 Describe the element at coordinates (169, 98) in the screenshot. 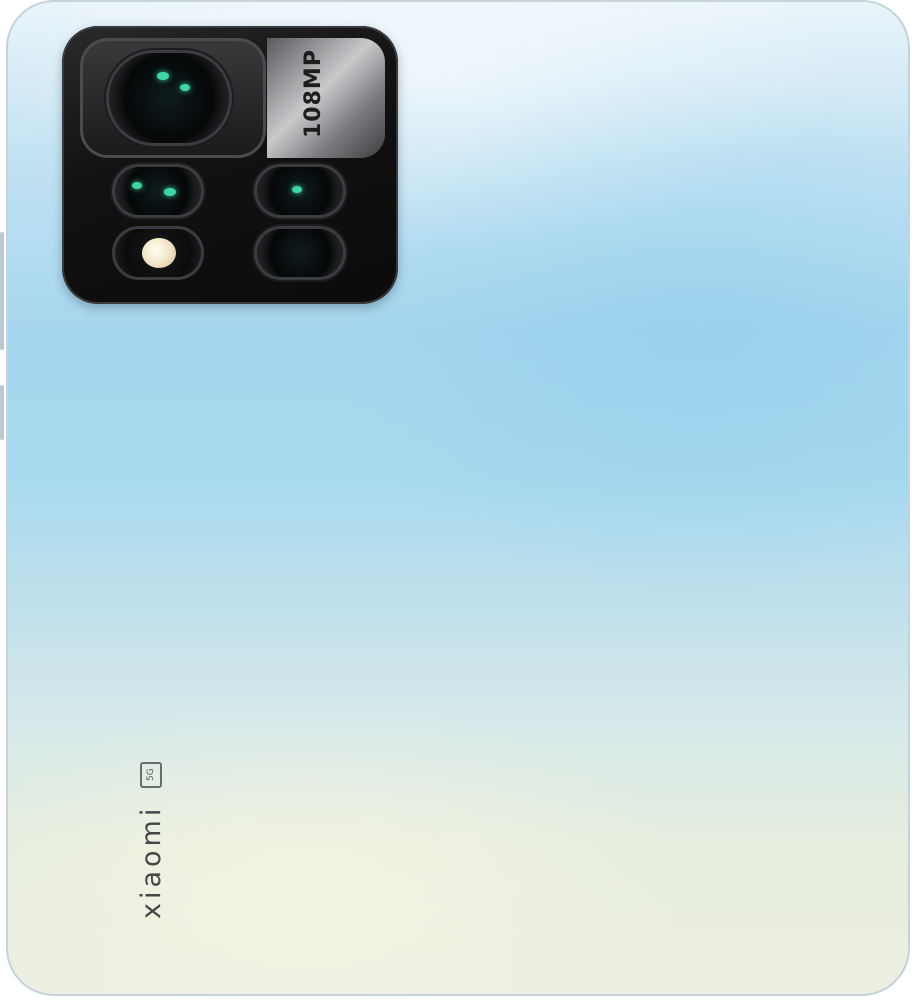

I see `main-camera-lens` at that location.